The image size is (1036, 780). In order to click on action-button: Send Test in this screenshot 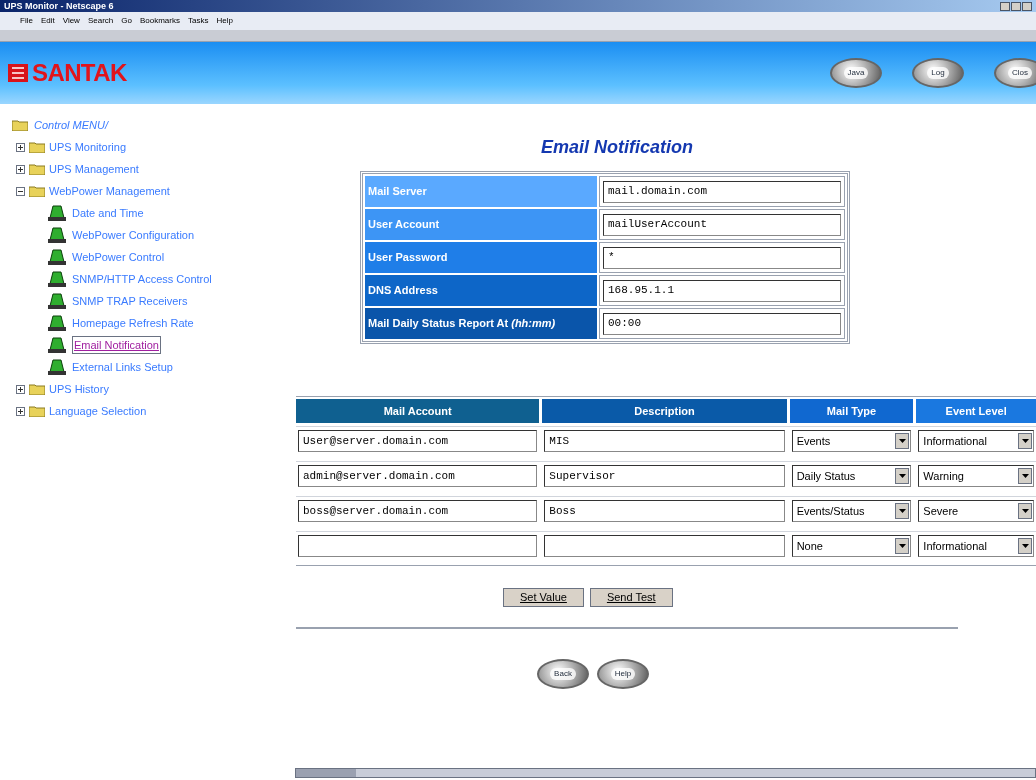, I will do `click(631, 597)`.